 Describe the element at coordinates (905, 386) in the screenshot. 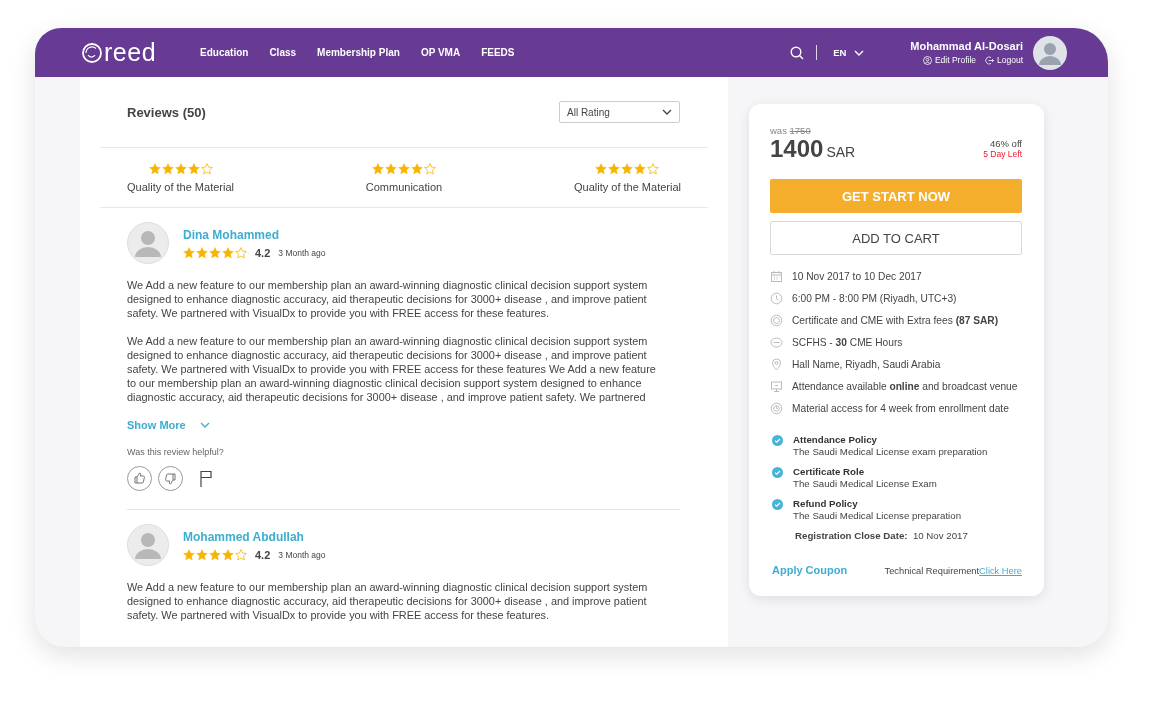

I see `detail-text: Attendance available online and broadcast venue` at that location.